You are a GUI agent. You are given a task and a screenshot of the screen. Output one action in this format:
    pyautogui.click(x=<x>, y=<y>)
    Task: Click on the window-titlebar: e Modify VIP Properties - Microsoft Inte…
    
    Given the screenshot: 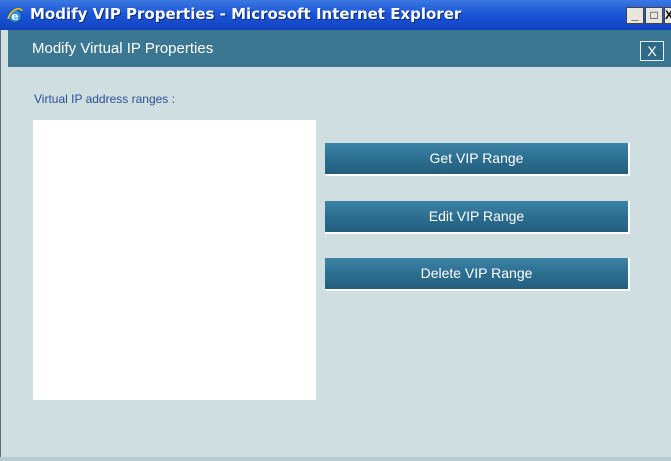 What is the action you would take?
    pyautogui.click(x=335, y=15)
    